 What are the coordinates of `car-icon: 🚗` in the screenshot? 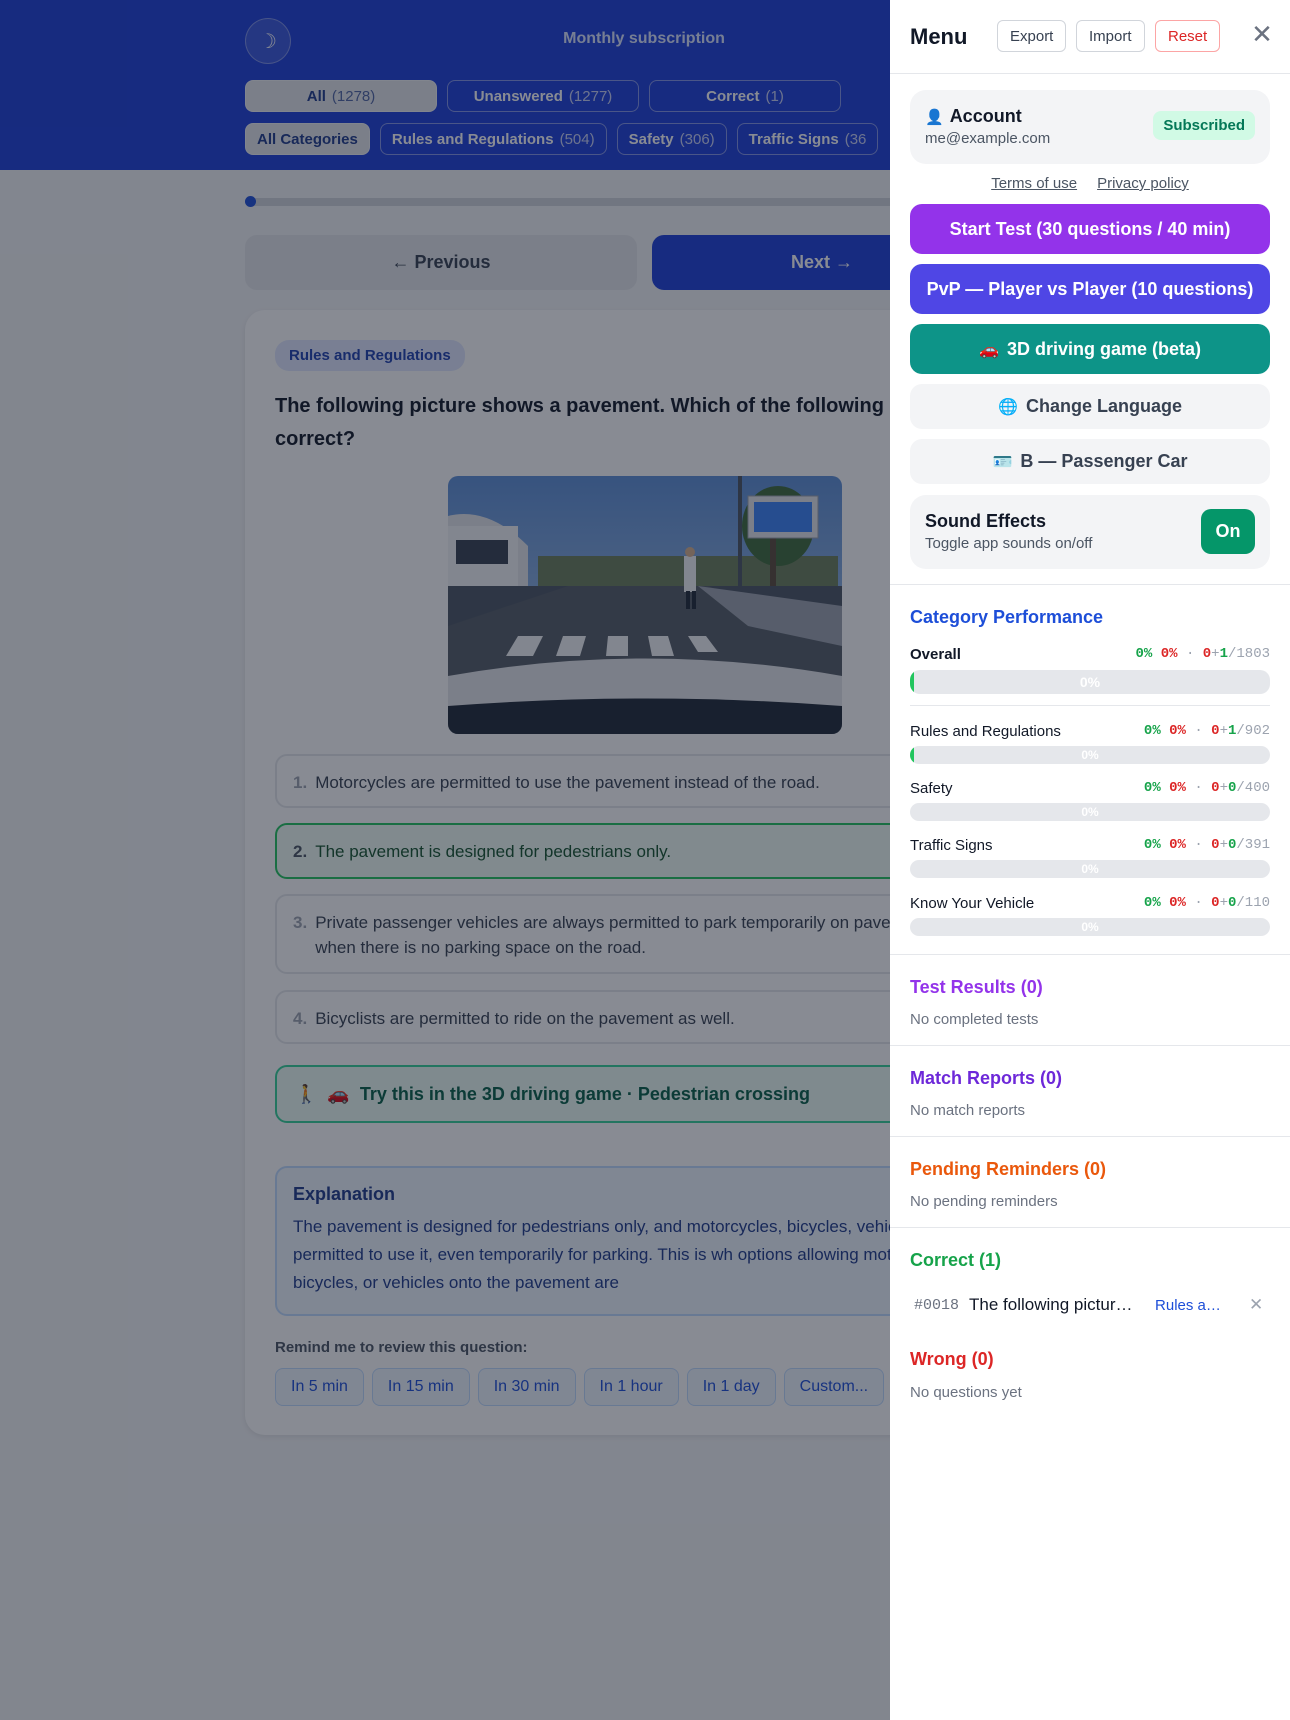 It's located at (989, 349).